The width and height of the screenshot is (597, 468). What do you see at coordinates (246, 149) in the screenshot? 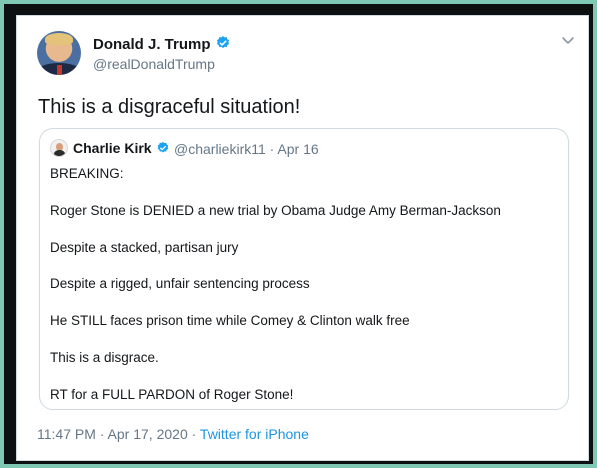
I see `quoted-tweet-meta: @charliekirk11 · Apr 16` at bounding box center [246, 149].